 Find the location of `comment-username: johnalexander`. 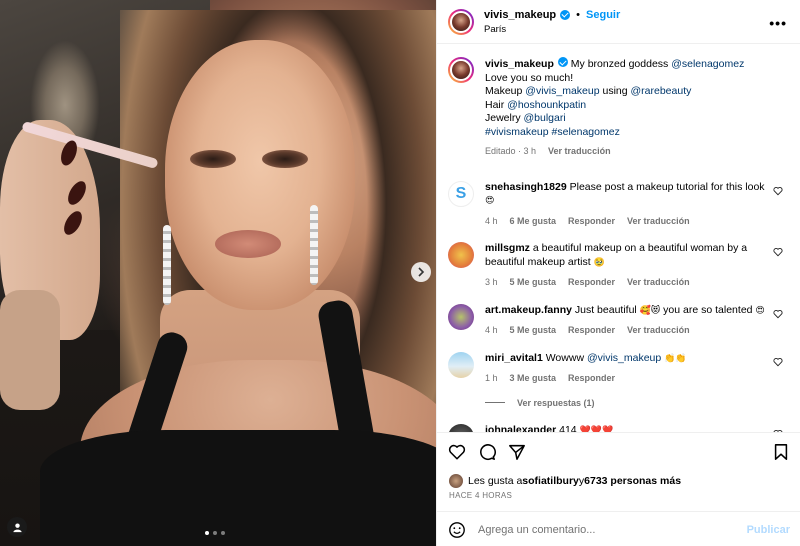

comment-username: johnalexander is located at coordinates (520, 428).